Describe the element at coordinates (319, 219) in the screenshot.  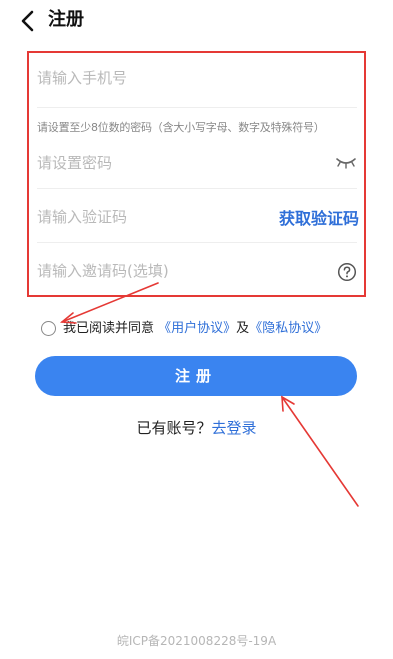
I see `get-code-button: 获取验证码` at that location.